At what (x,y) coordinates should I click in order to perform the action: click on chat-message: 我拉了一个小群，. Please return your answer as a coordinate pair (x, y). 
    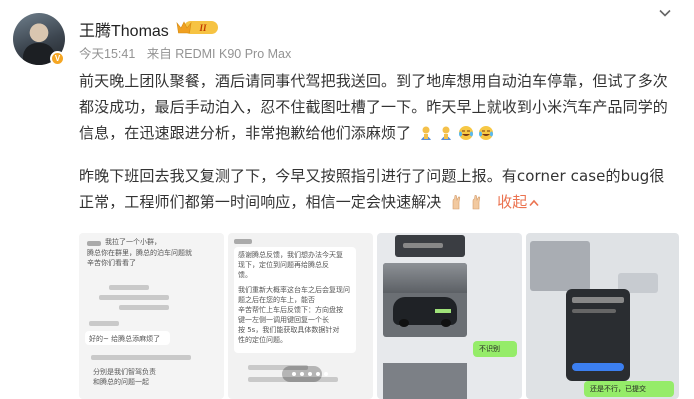
    Looking at the image, I should click on (133, 242).